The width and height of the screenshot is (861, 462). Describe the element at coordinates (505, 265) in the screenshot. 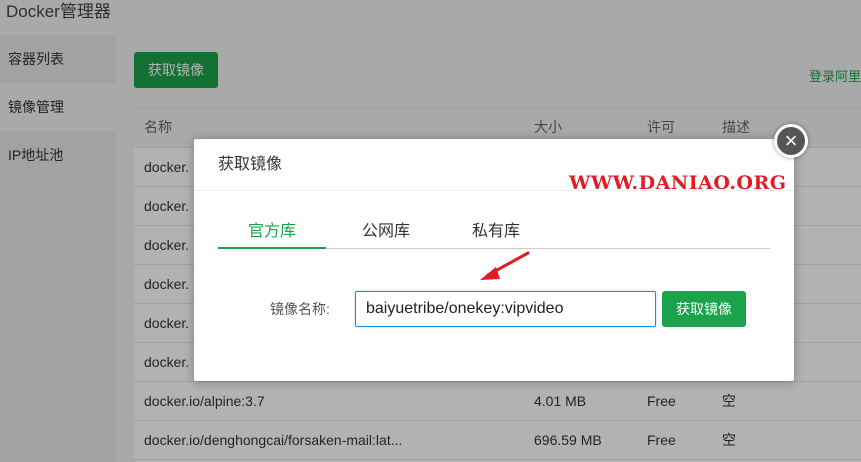

I see `red-arrow-icon` at that location.